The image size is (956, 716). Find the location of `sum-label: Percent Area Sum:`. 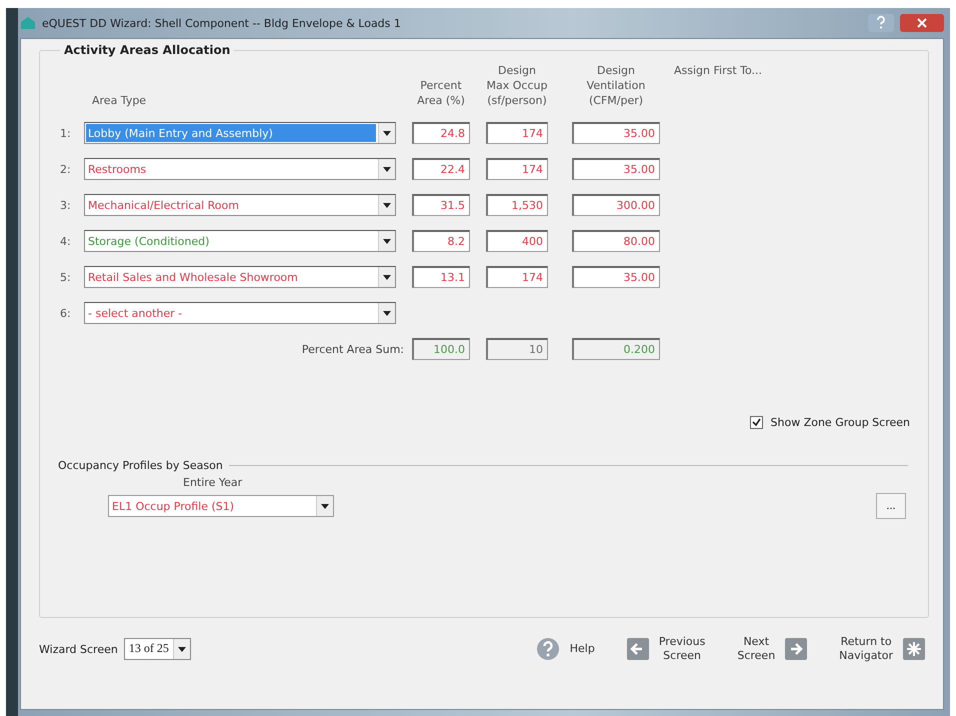

sum-label: Percent Area Sum: is located at coordinates (352, 349).